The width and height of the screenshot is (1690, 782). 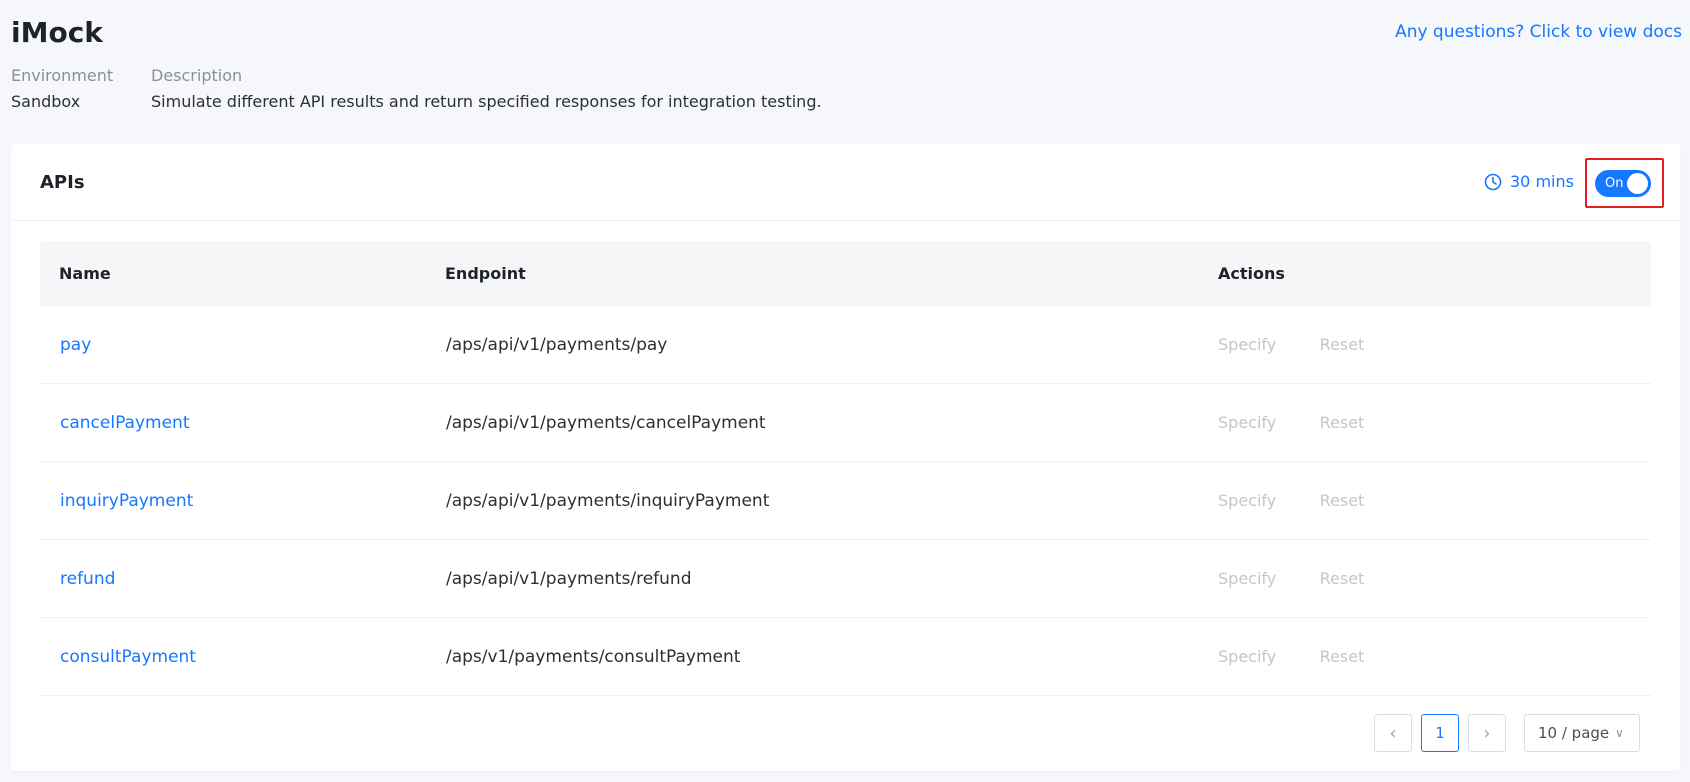 I want to click on toggle-label: On, so click(x=1614, y=183).